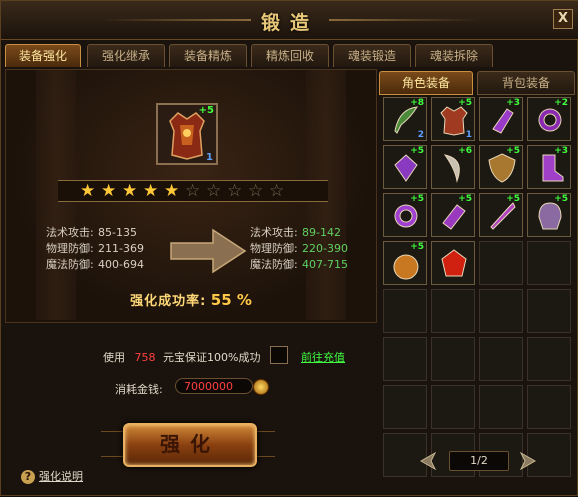 The width and height of the screenshot is (578, 497). I want to click on guarantee-checkbox, so click(279, 355).